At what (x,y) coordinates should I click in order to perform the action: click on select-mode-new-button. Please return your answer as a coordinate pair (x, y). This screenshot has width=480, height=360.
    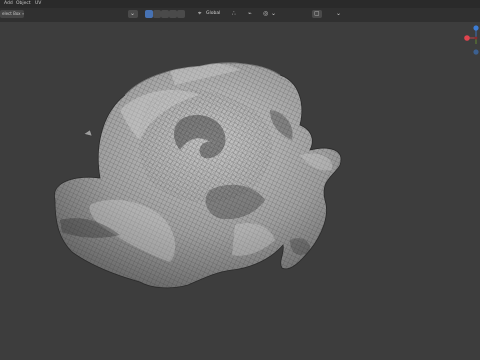
    Looking at the image, I should click on (149, 14).